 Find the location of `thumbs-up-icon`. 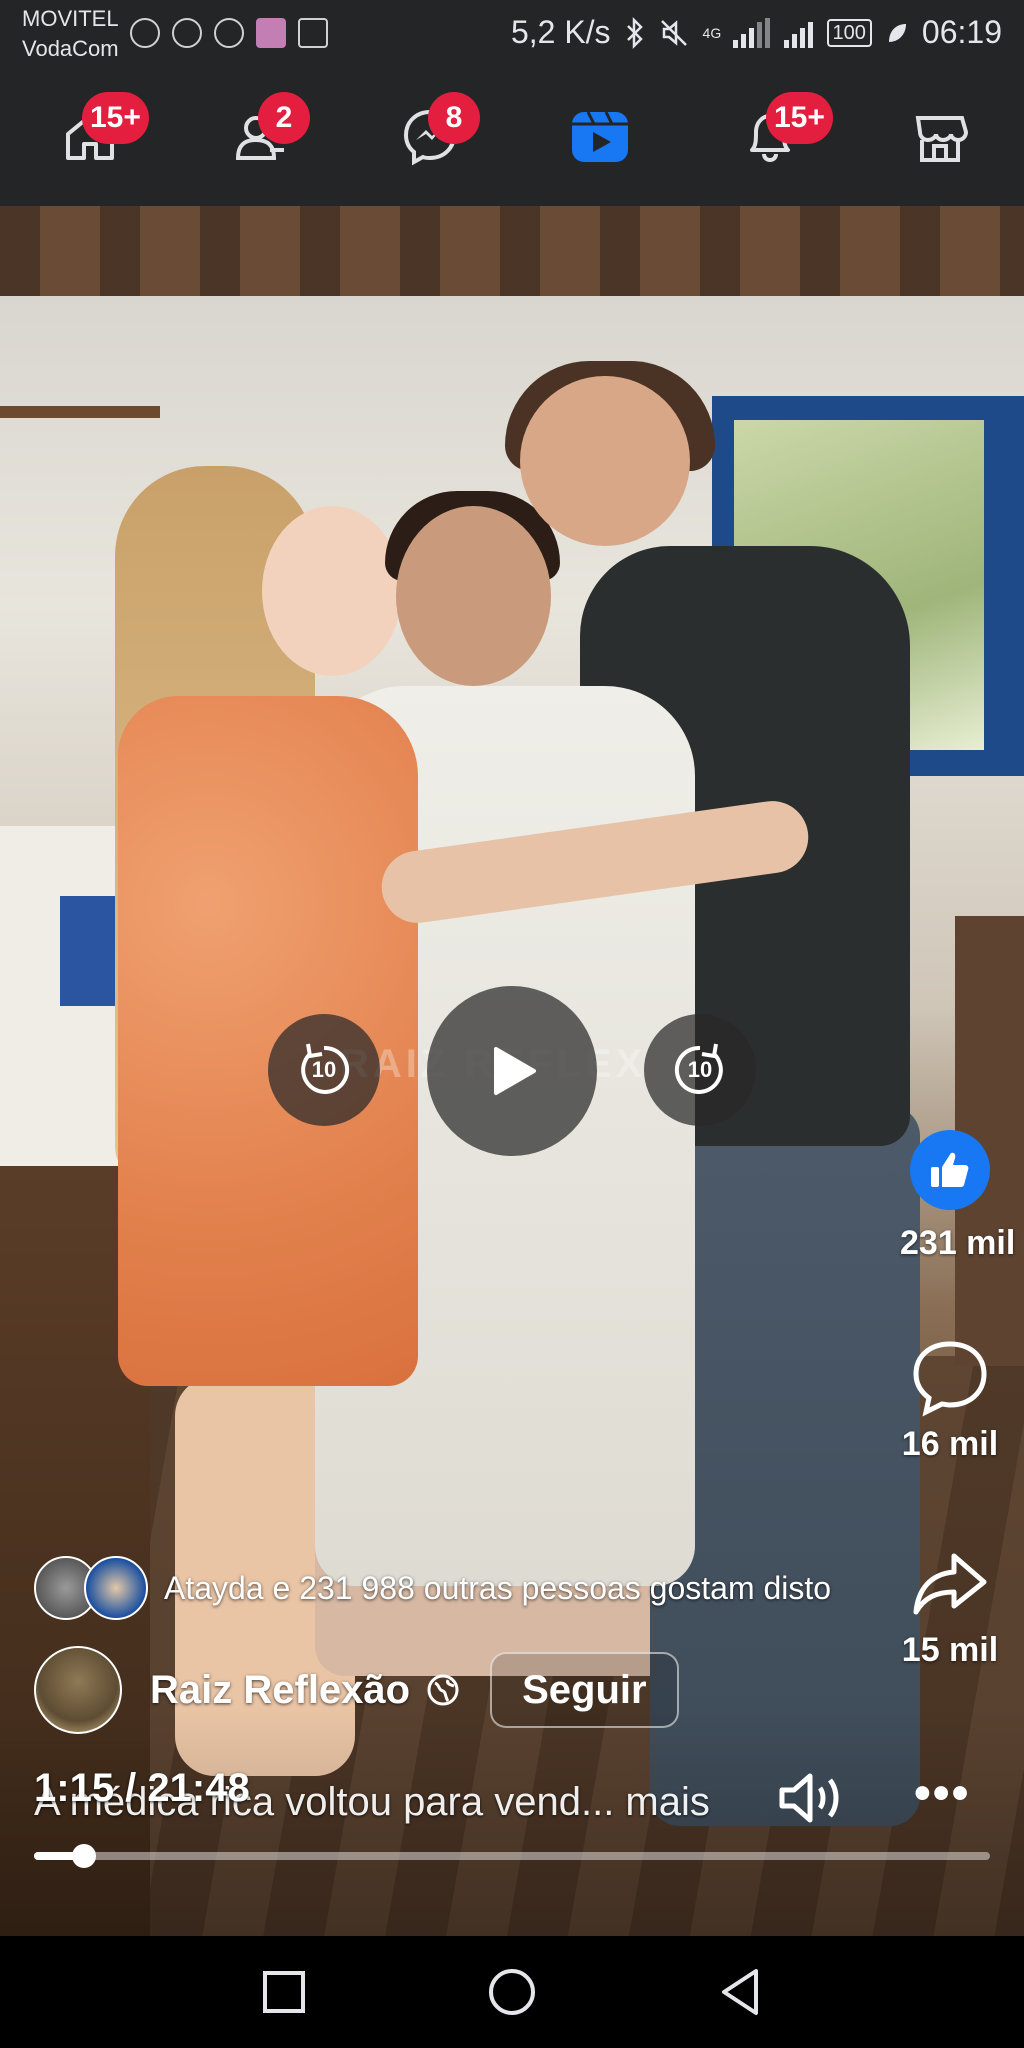

thumbs-up-icon is located at coordinates (950, 1169).